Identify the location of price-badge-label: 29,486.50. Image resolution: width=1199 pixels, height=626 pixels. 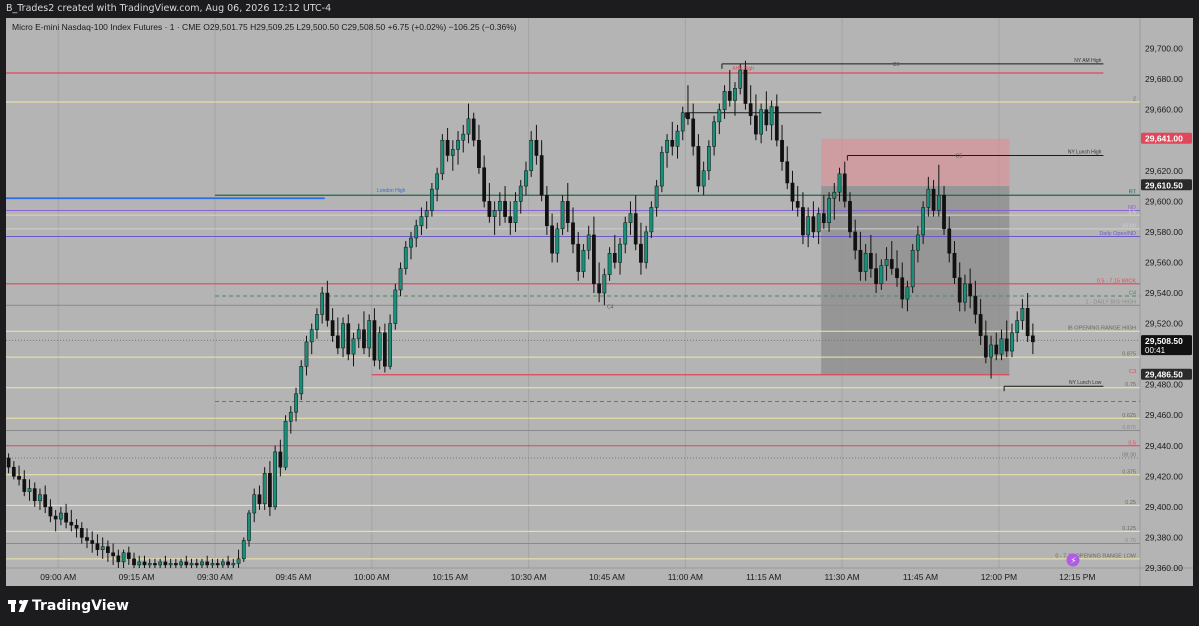
(1164, 375).